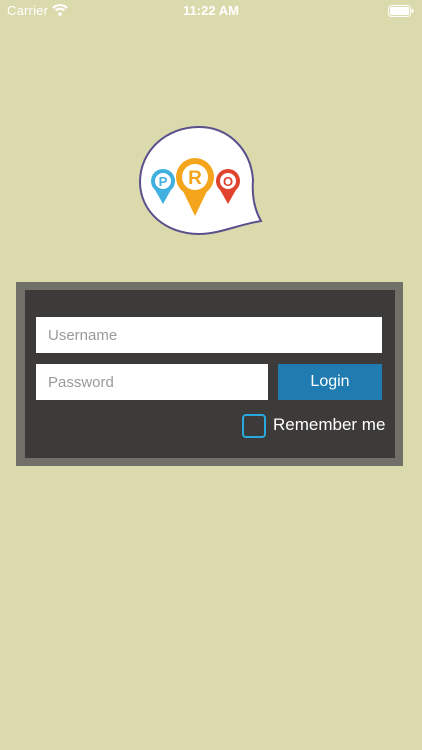 Image resolution: width=422 pixels, height=750 pixels. Describe the element at coordinates (152, 382) in the screenshot. I see `password-input` at that location.